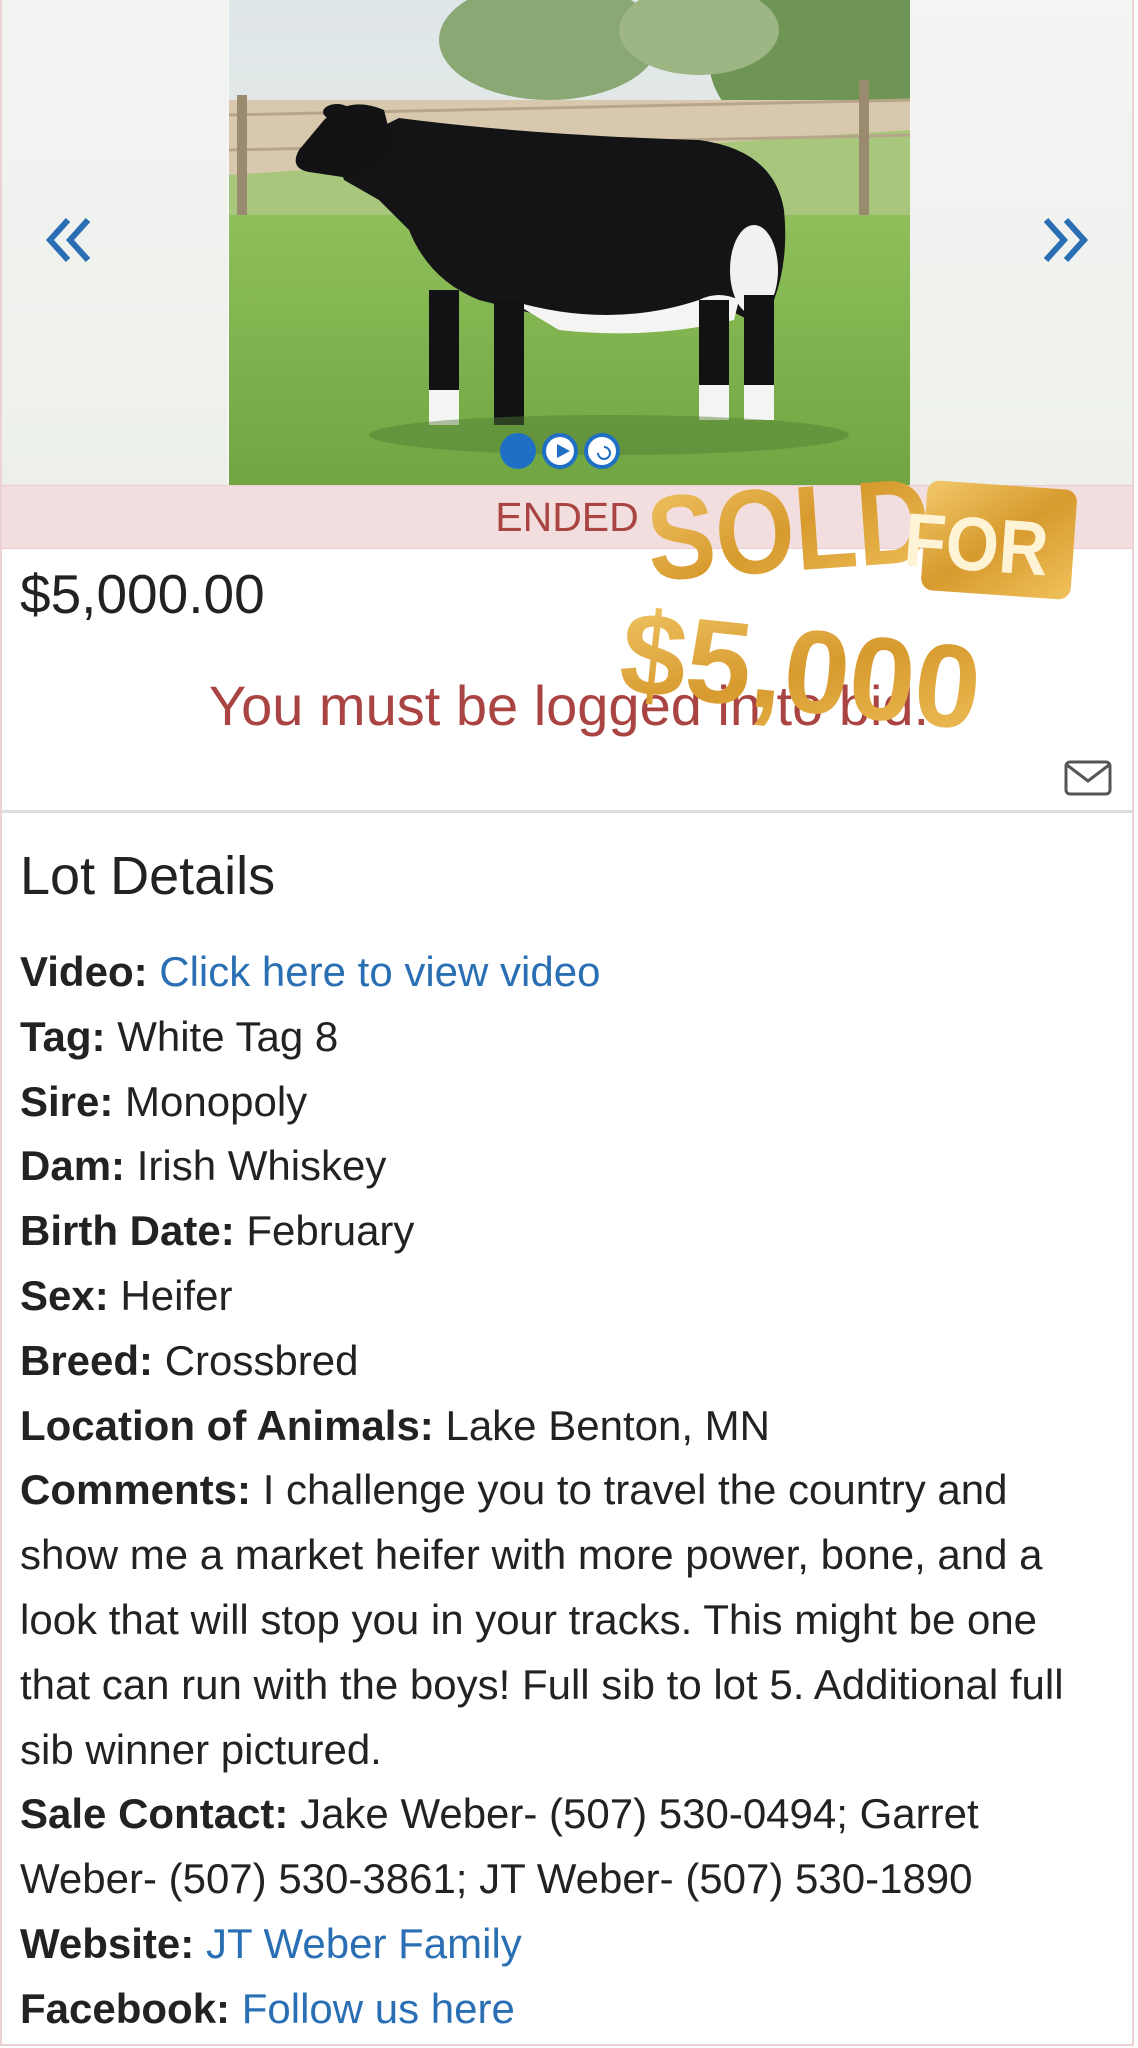 The width and height of the screenshot is (1138, 2048). I want to click on carousel-indicators, so click(560, 451).